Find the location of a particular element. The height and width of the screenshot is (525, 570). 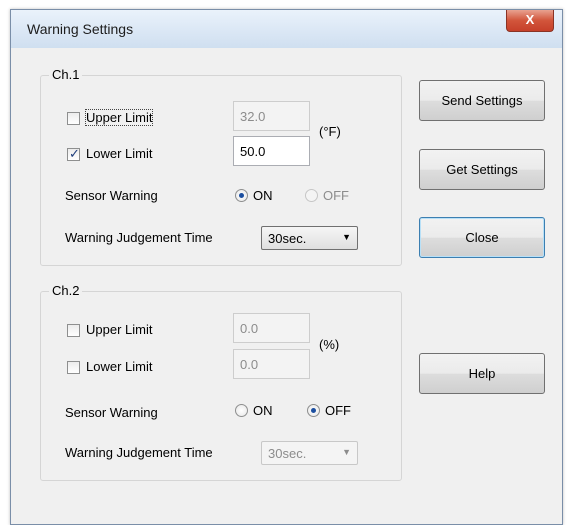

get-settings-label: Get Settings is located at coordinates (482, 169).